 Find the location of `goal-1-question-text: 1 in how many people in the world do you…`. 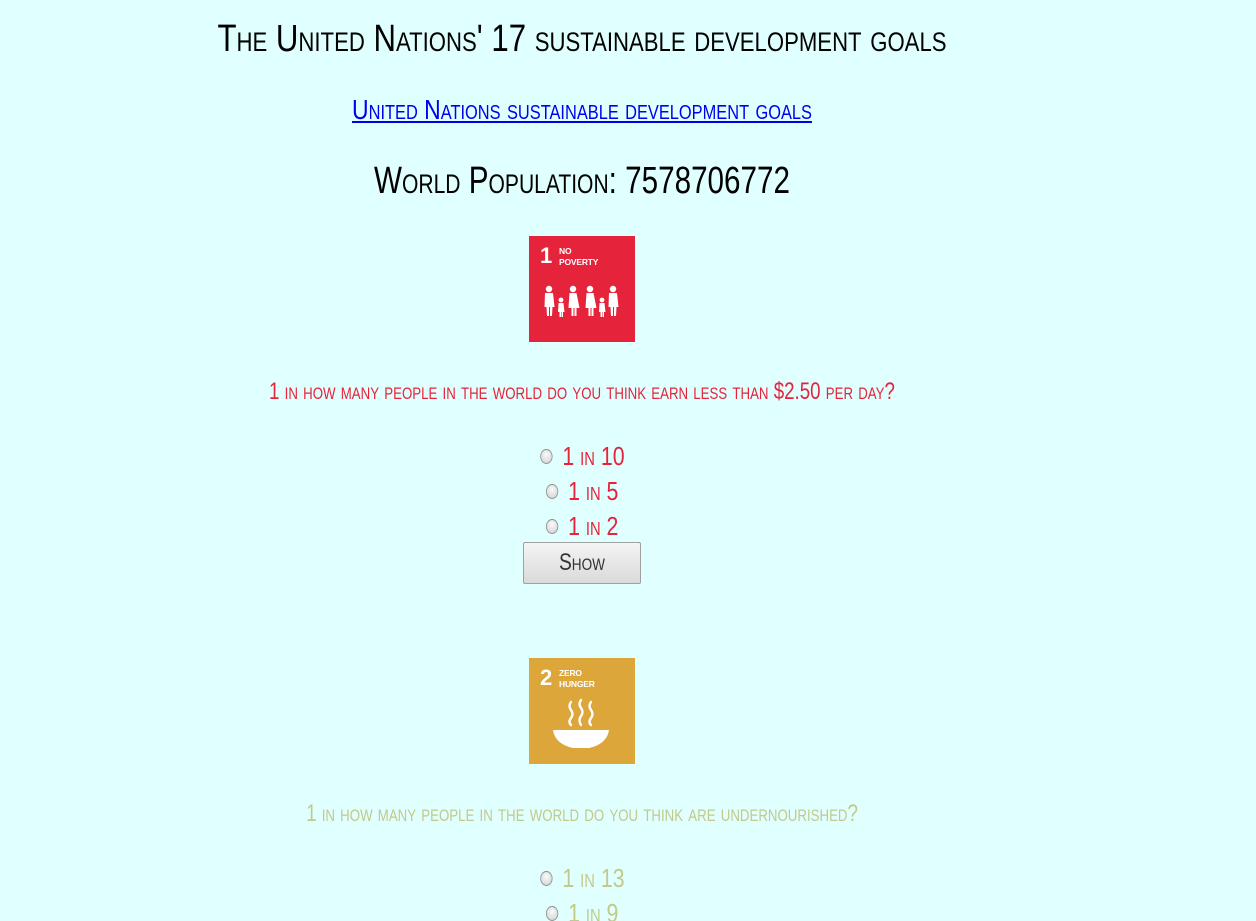

goal-1-question-text: 1 in how many people in the world do you… is located at coordinates (582, 391).